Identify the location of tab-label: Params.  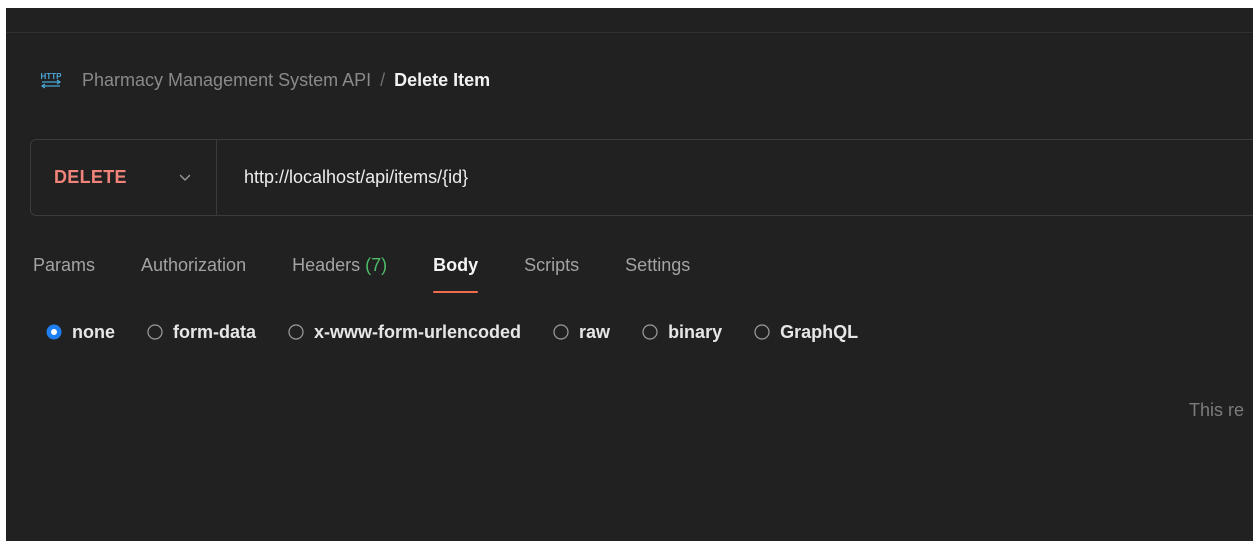
(64, 265).